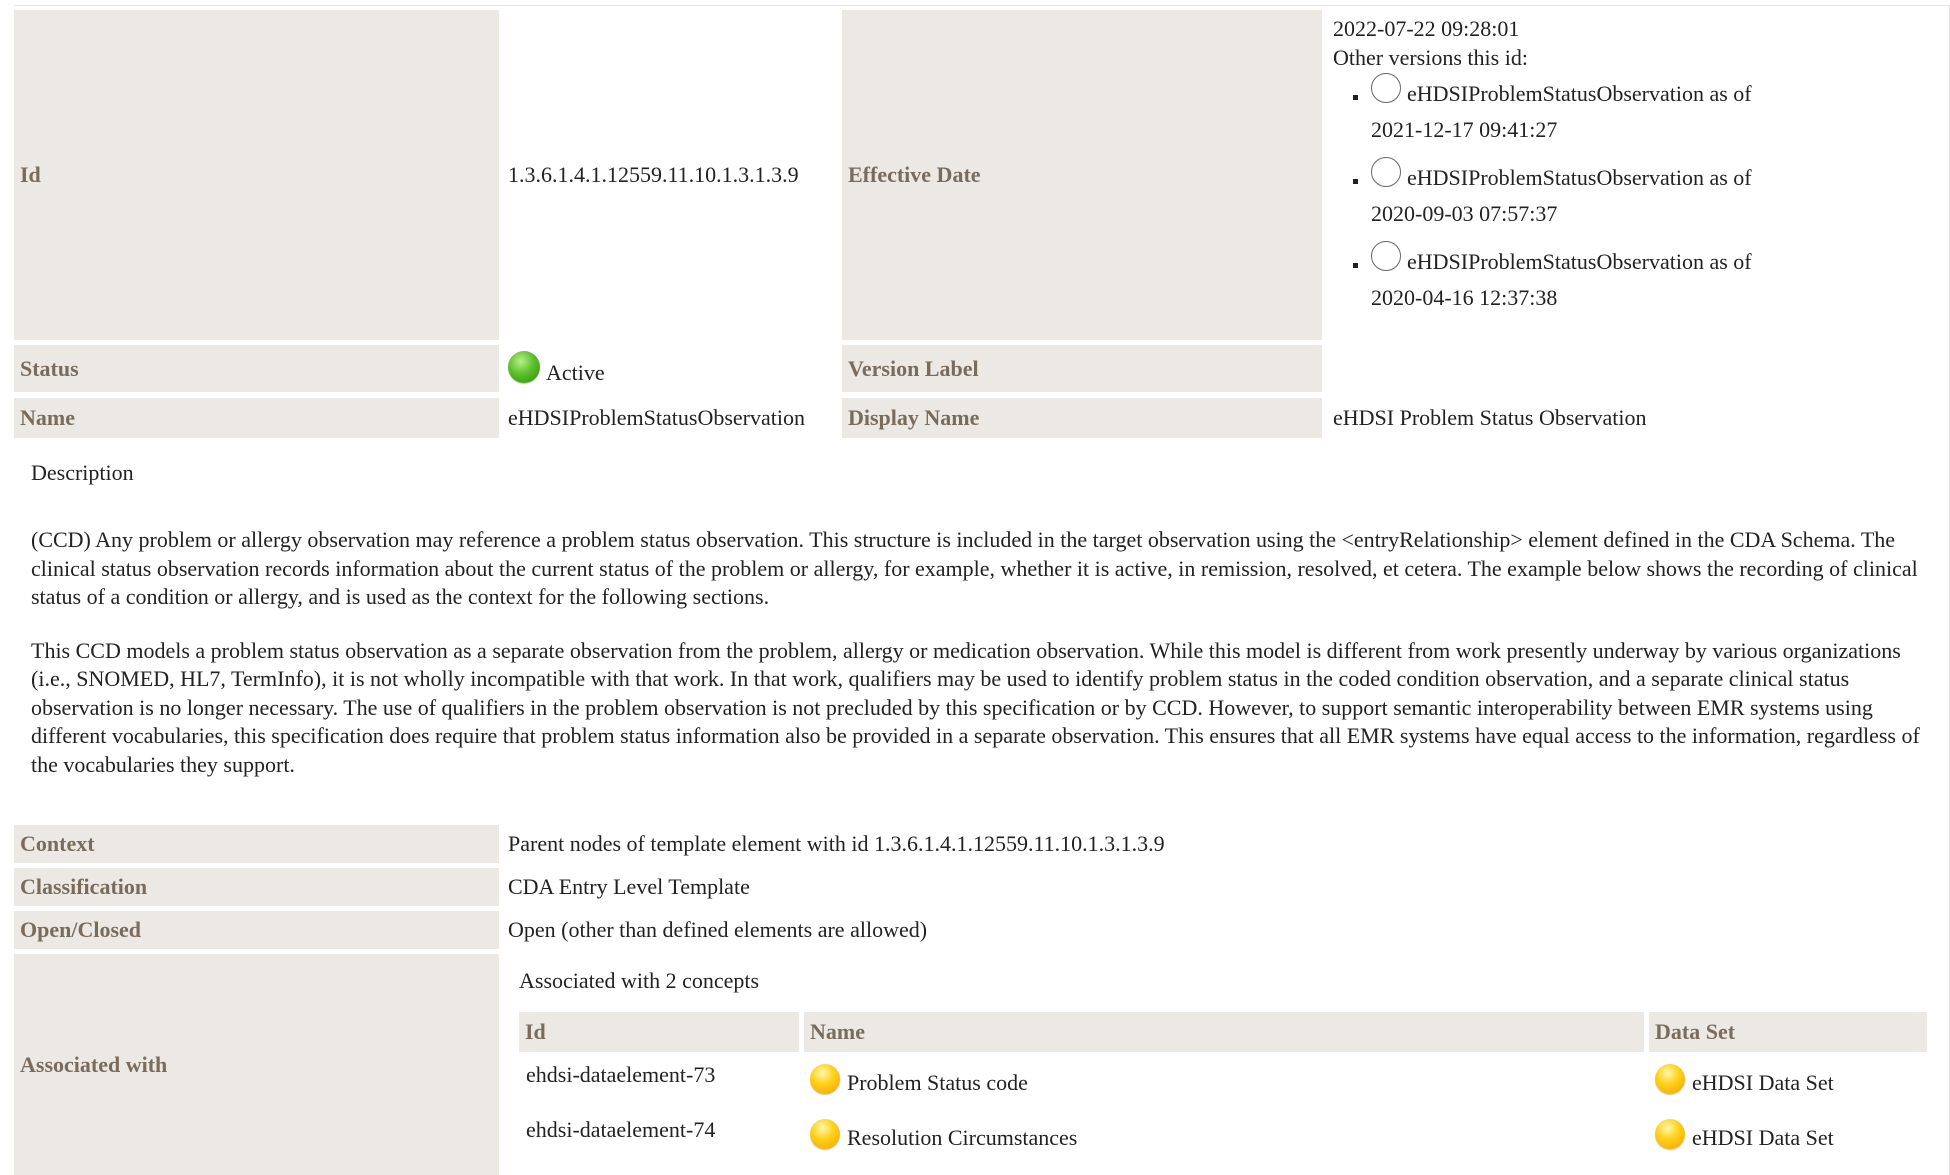  Describe the element at coordinates (256, 368) in the screenshot. I see `status-label: Status` at that location.